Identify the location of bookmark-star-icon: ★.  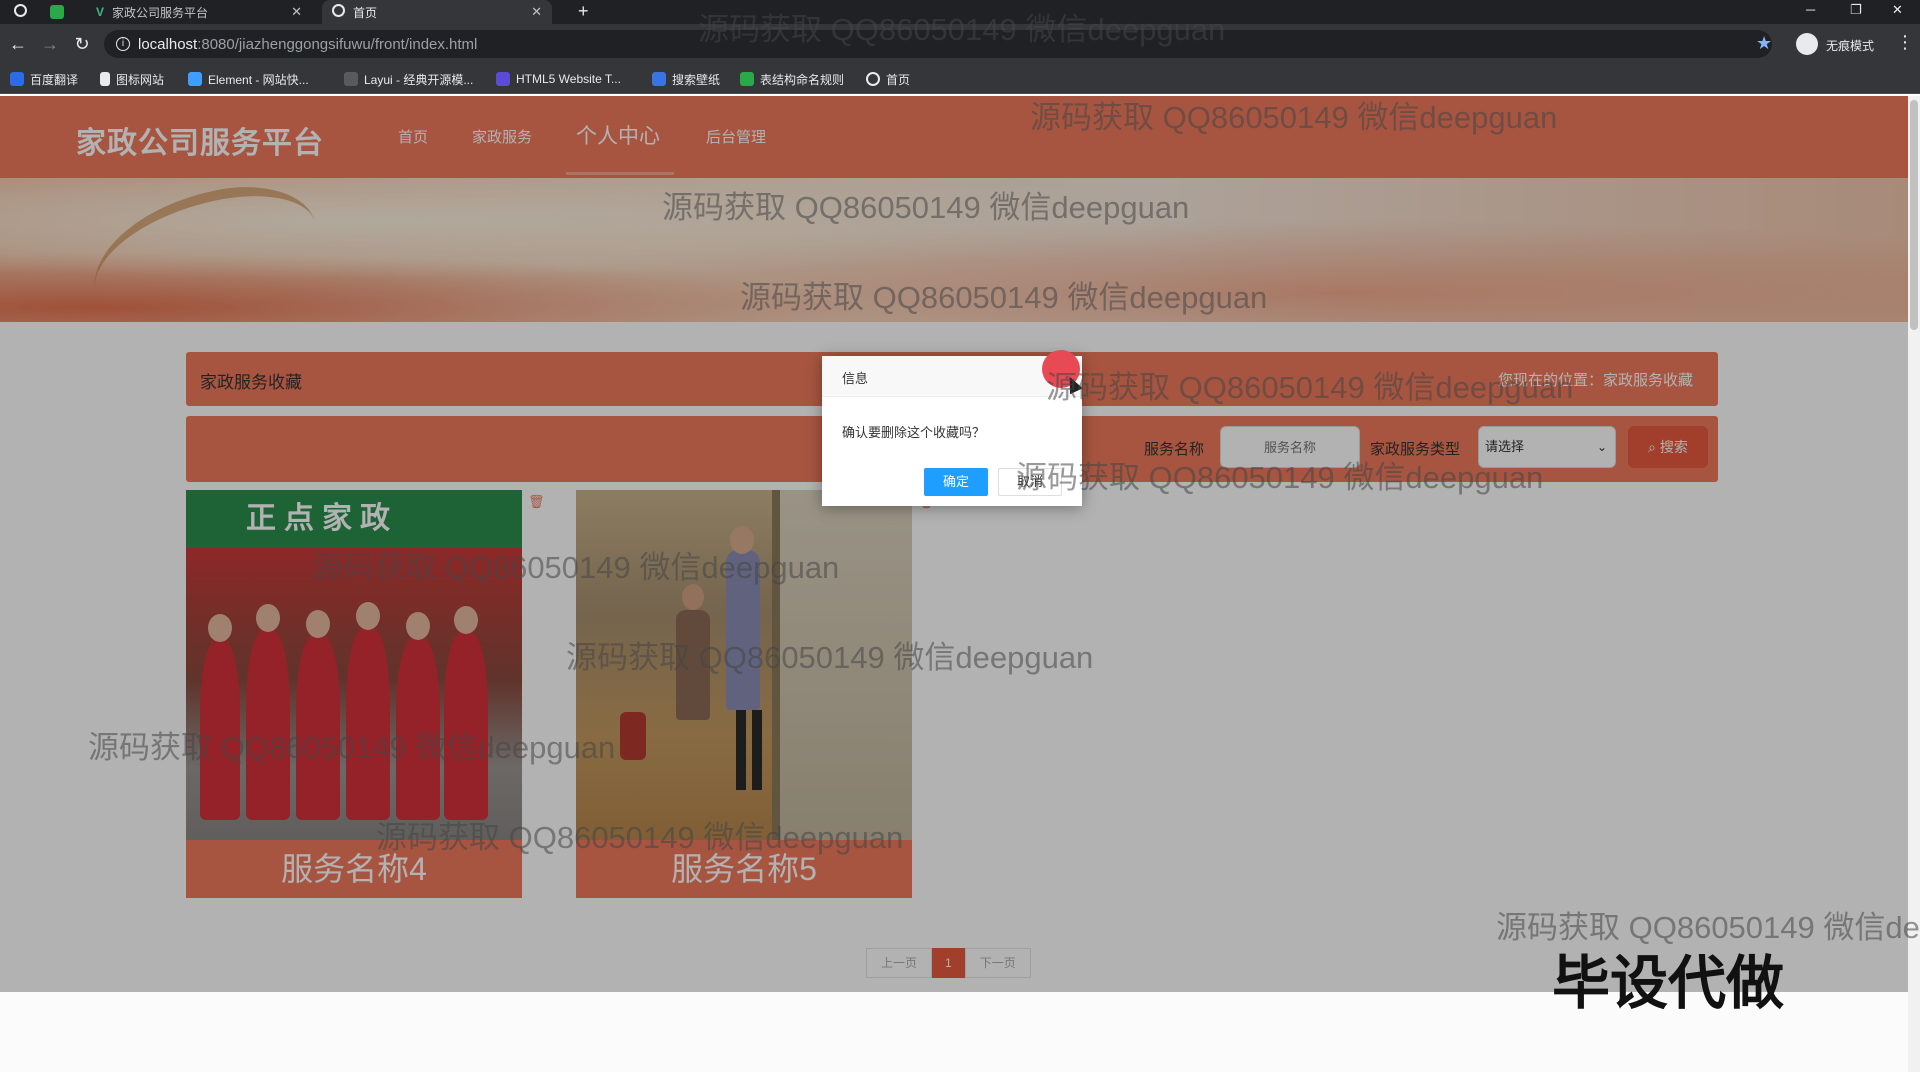
(1764, 43).